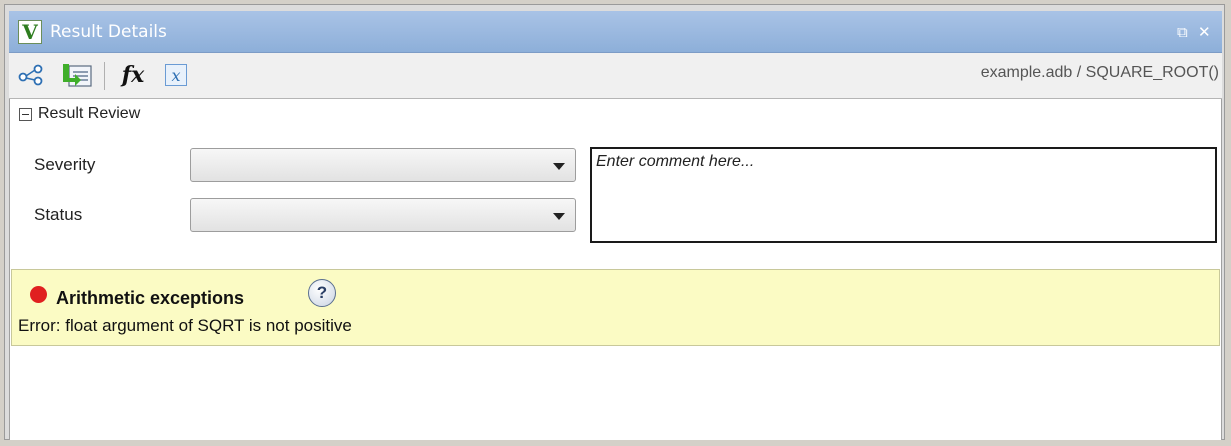 The image size is (1231, 446). Describe the element at coordinates (104, 76) in the screenshot. I see `toolbar-separator` at that location.